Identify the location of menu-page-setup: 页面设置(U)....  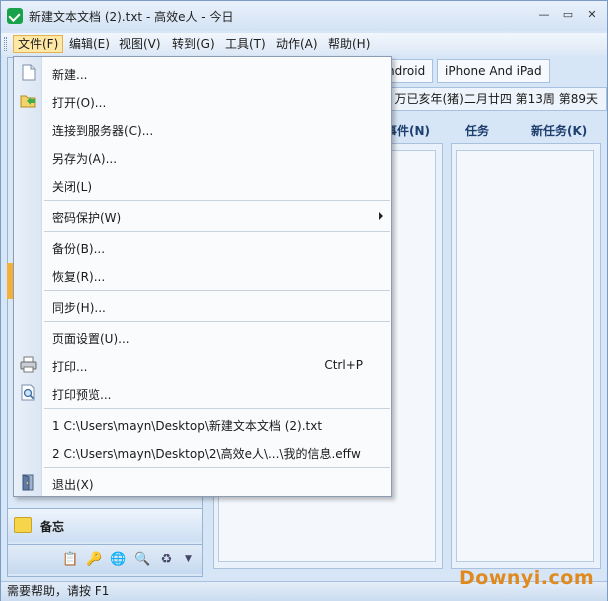
(202, 337).